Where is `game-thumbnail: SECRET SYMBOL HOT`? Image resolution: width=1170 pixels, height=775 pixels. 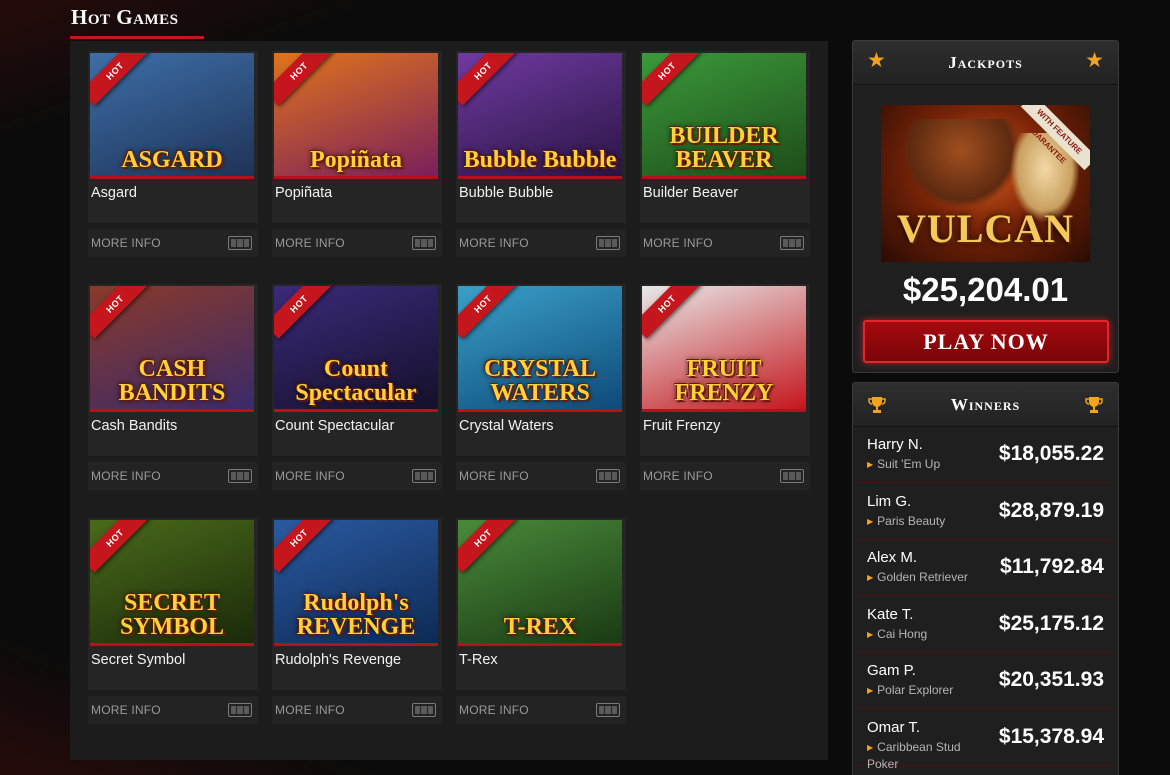 game-thumbnail: SECRET SYMBOL HOT is located at coordinates (172, 583).